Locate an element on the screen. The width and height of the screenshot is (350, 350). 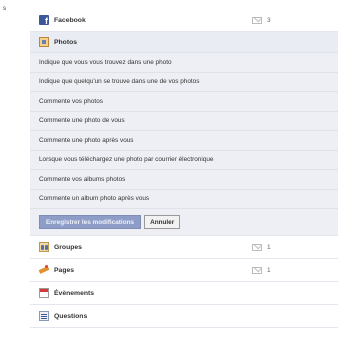
pages-icon is located at coordinates (44, 270).